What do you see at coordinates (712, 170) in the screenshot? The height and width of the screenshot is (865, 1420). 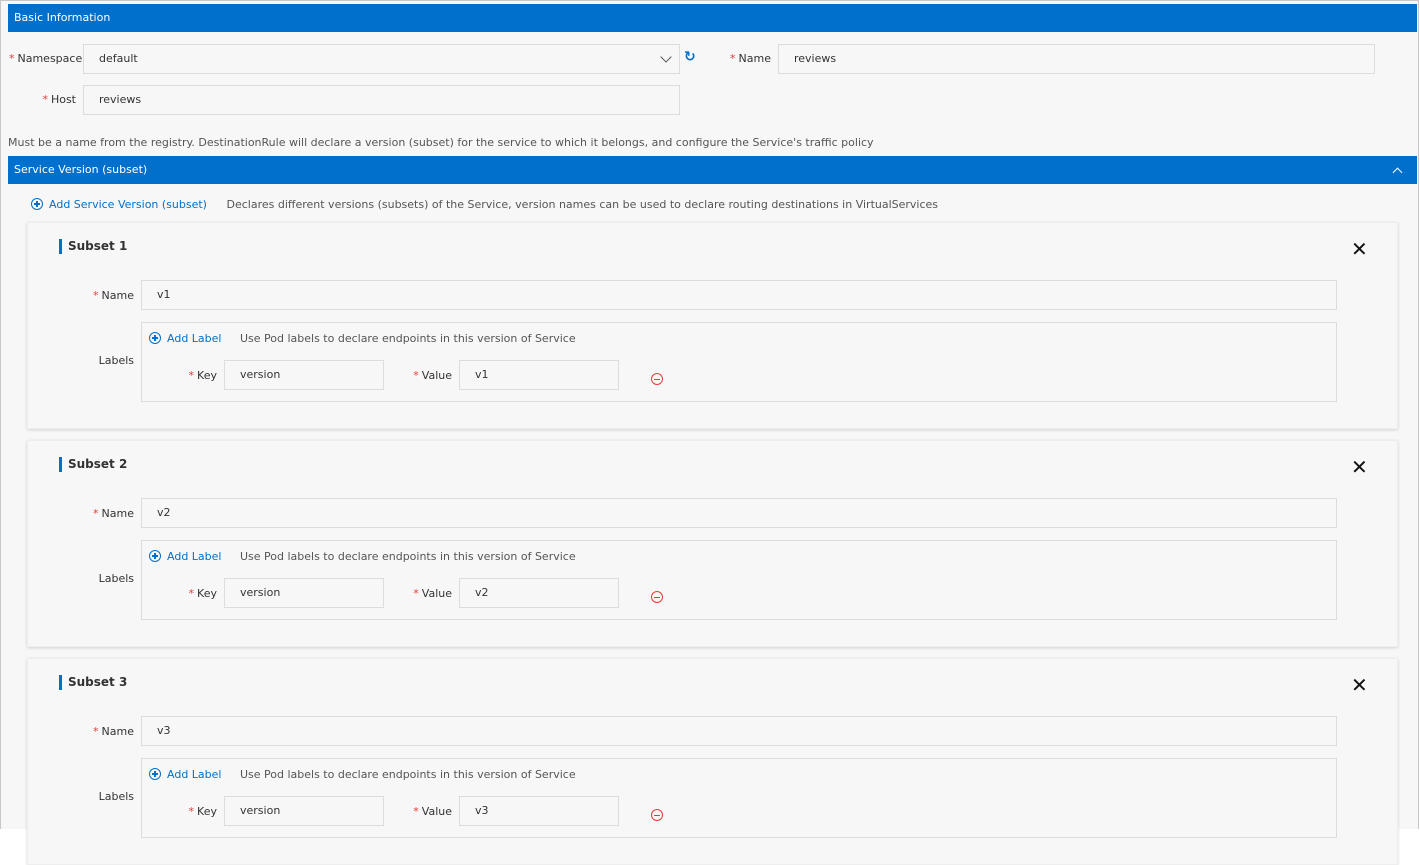 I see `service-version-header: Service Version (subset)` at bounding box center [712, 170].